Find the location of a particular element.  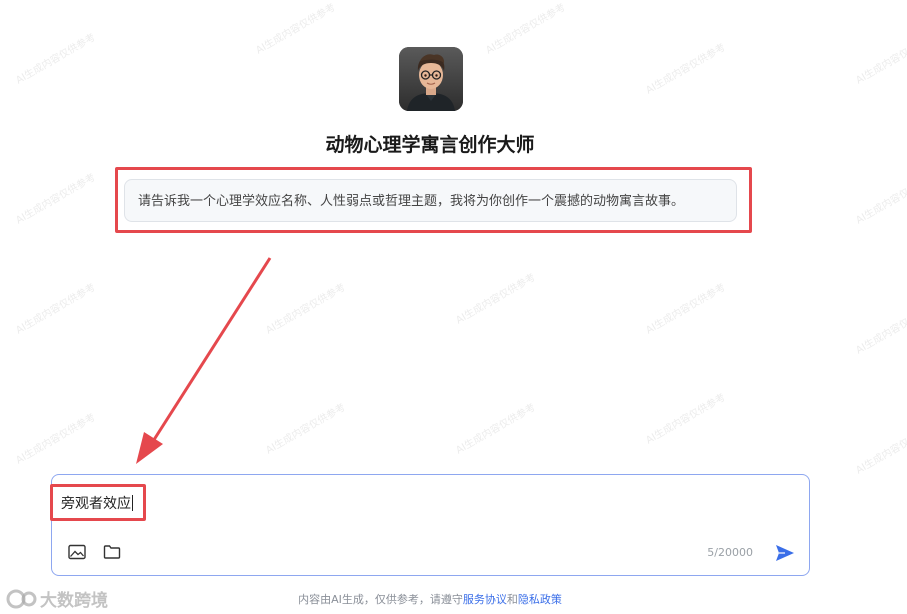

image-icon is located at coordinates (77, 552).